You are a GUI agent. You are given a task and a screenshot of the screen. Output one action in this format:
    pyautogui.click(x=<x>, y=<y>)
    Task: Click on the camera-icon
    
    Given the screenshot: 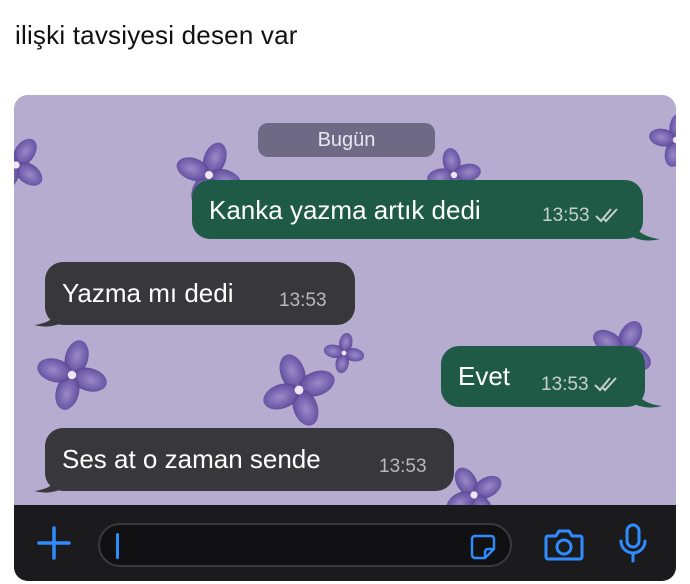 What is the action you would take?
    pyautogui.click(x=564, y=544)
    